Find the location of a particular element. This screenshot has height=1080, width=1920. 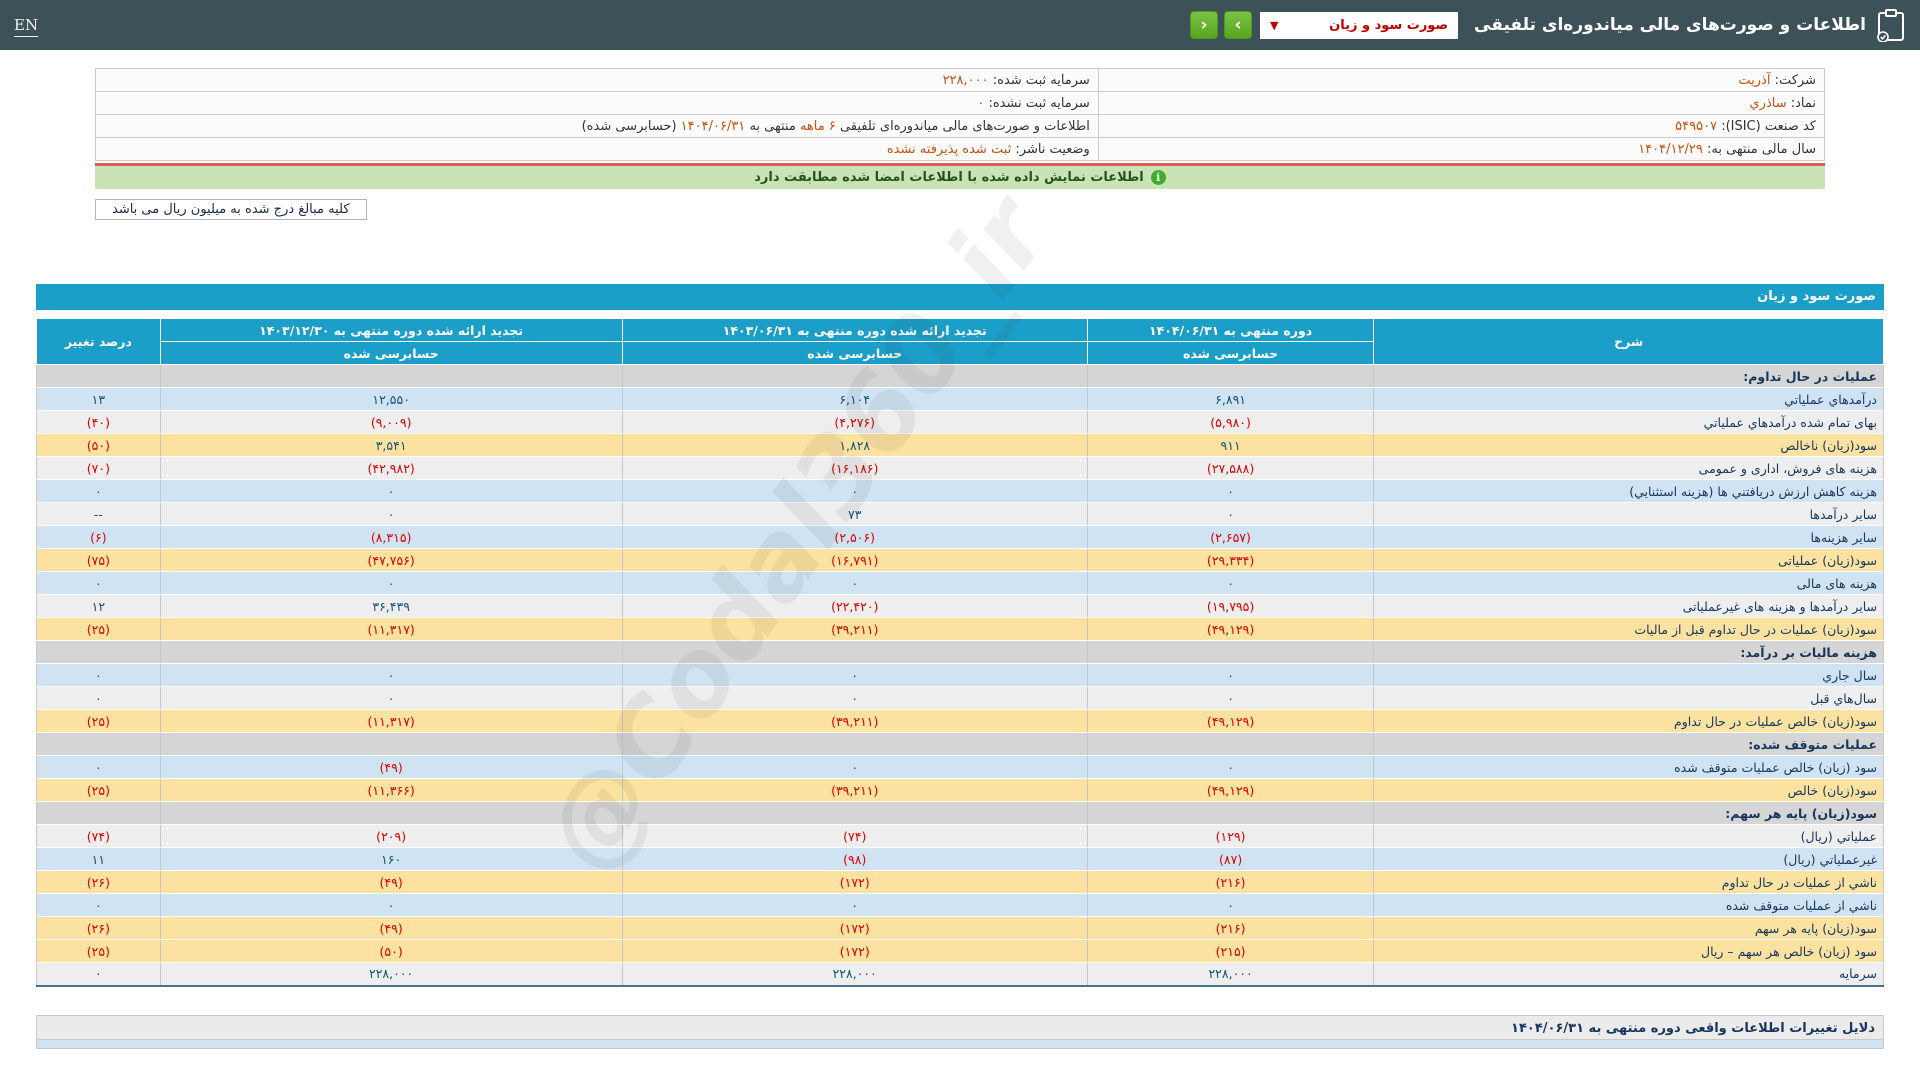

value-restated-mid-cell is located at coordinates (854, 744).